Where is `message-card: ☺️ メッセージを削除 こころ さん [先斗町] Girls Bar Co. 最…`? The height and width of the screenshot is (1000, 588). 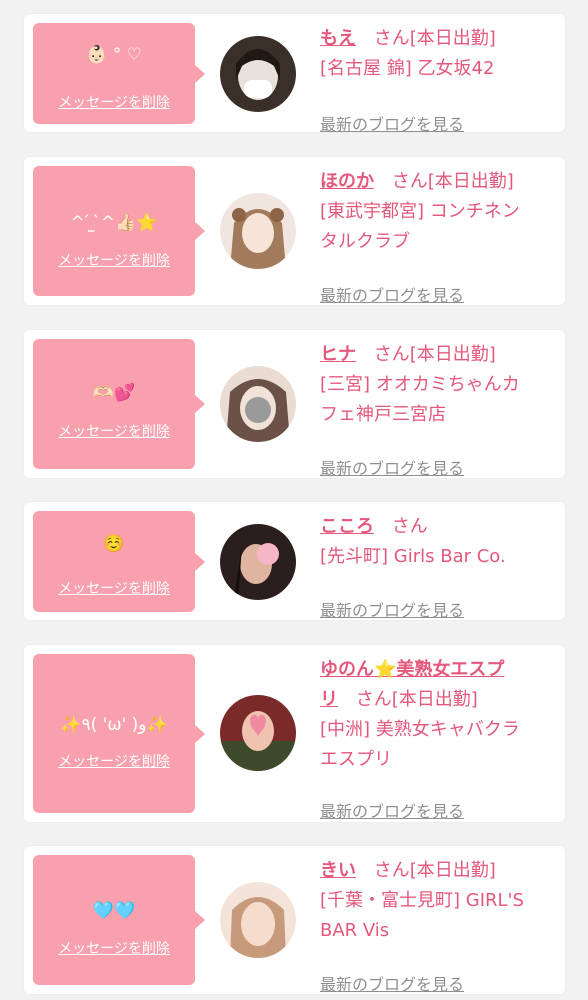 message-card: ☺️ メッセージを削除 こころ さん [先斗町] Girls Bar Co. 最… is located at coordinates (294, 561).